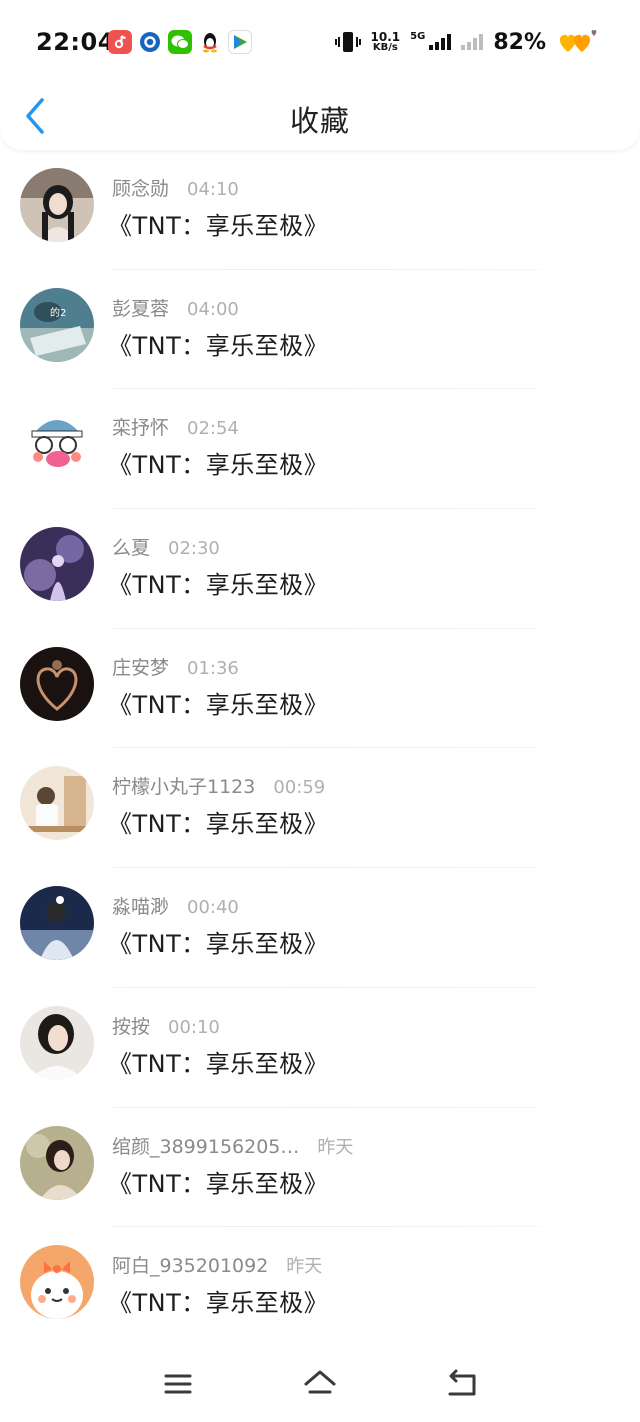 This screenshot has height=1422, width=640. I want to click on list-item: 顾念勋 04:10 《TNT：享乐至极》, so click(320, 210).